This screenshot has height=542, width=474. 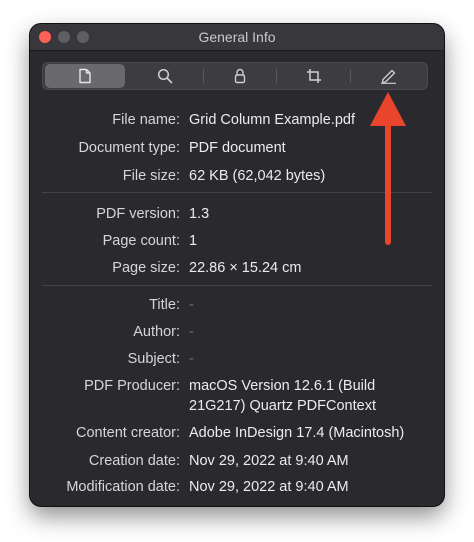 I want to click on window-title: General Info, so click(x=237, y=37).